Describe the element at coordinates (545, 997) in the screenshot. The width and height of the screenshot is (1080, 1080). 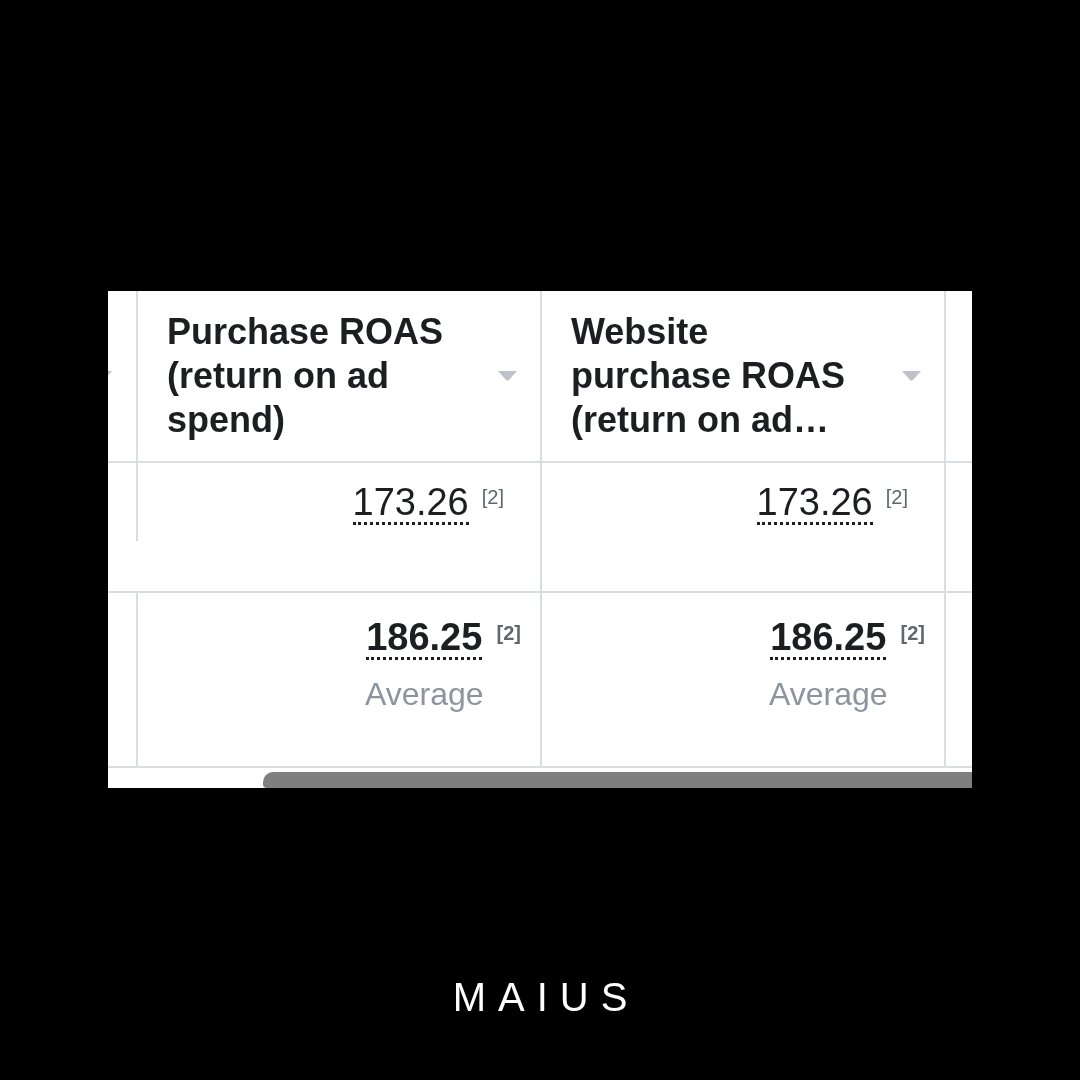
I see `logo: MAIUS` at that location.